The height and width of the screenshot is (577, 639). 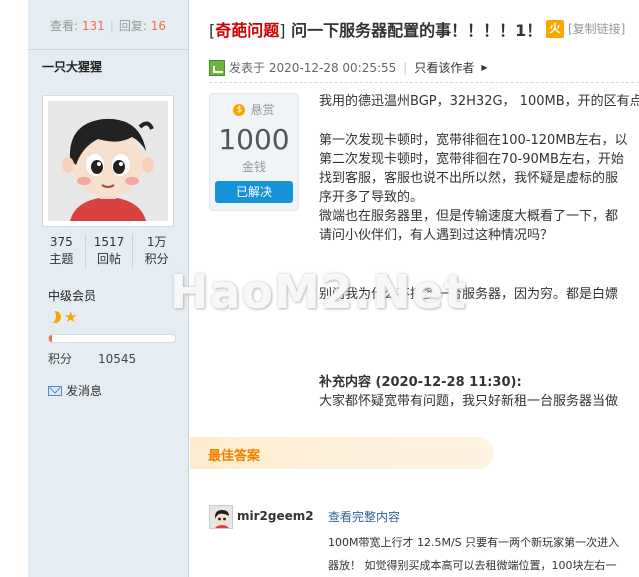 I want to click on credits-count: 1万, so click(x=156, y=242).